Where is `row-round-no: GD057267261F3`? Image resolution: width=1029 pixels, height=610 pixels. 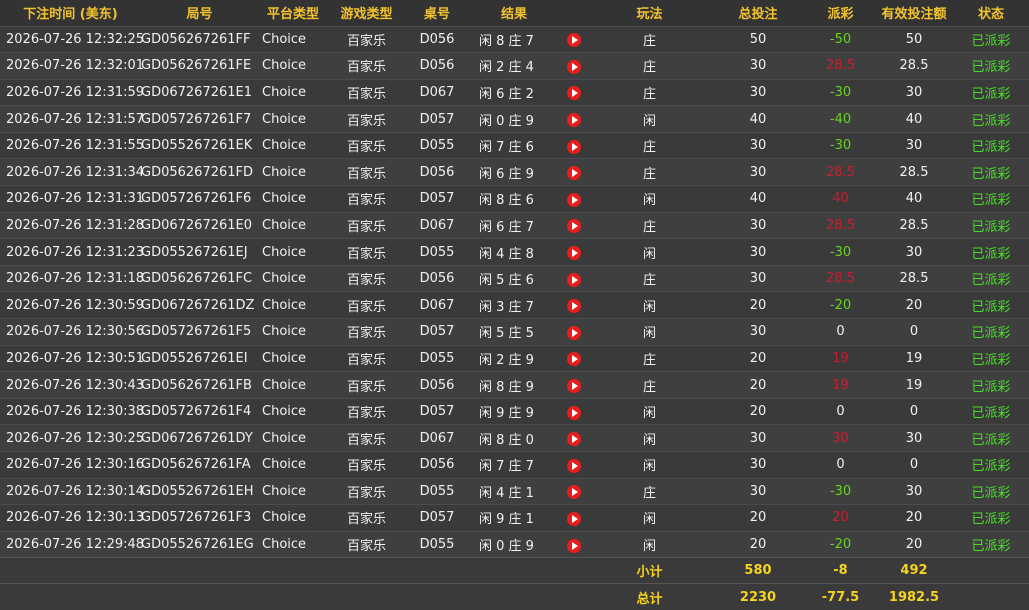
row-round-no: GD057267261F3 is located at coordinates (199, 518).